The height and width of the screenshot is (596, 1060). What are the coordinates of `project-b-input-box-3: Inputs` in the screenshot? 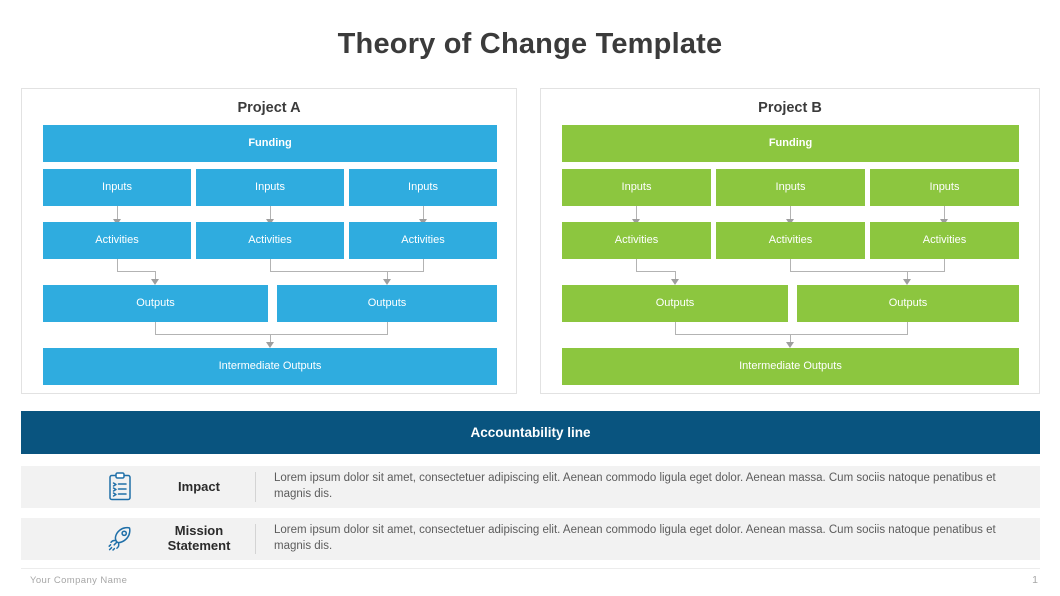 It's located at (944, 187).